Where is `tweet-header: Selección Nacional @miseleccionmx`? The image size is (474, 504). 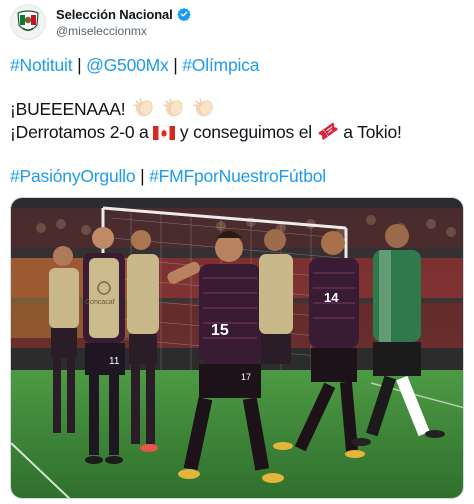 tweet-header: Selección Nacional @miseleccionmx is located at coordinates (100, 22).